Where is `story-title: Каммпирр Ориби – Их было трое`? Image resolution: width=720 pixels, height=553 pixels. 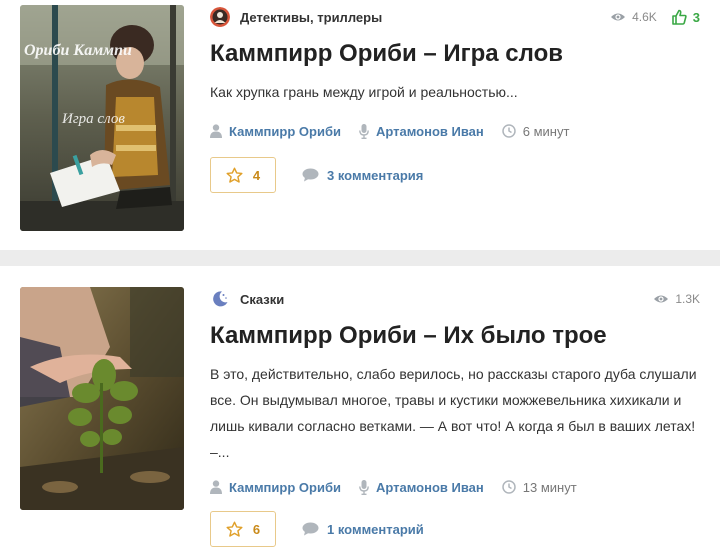 story-title: Каммпирр Ориби – Их было трое is located at coordinates (455, 336).